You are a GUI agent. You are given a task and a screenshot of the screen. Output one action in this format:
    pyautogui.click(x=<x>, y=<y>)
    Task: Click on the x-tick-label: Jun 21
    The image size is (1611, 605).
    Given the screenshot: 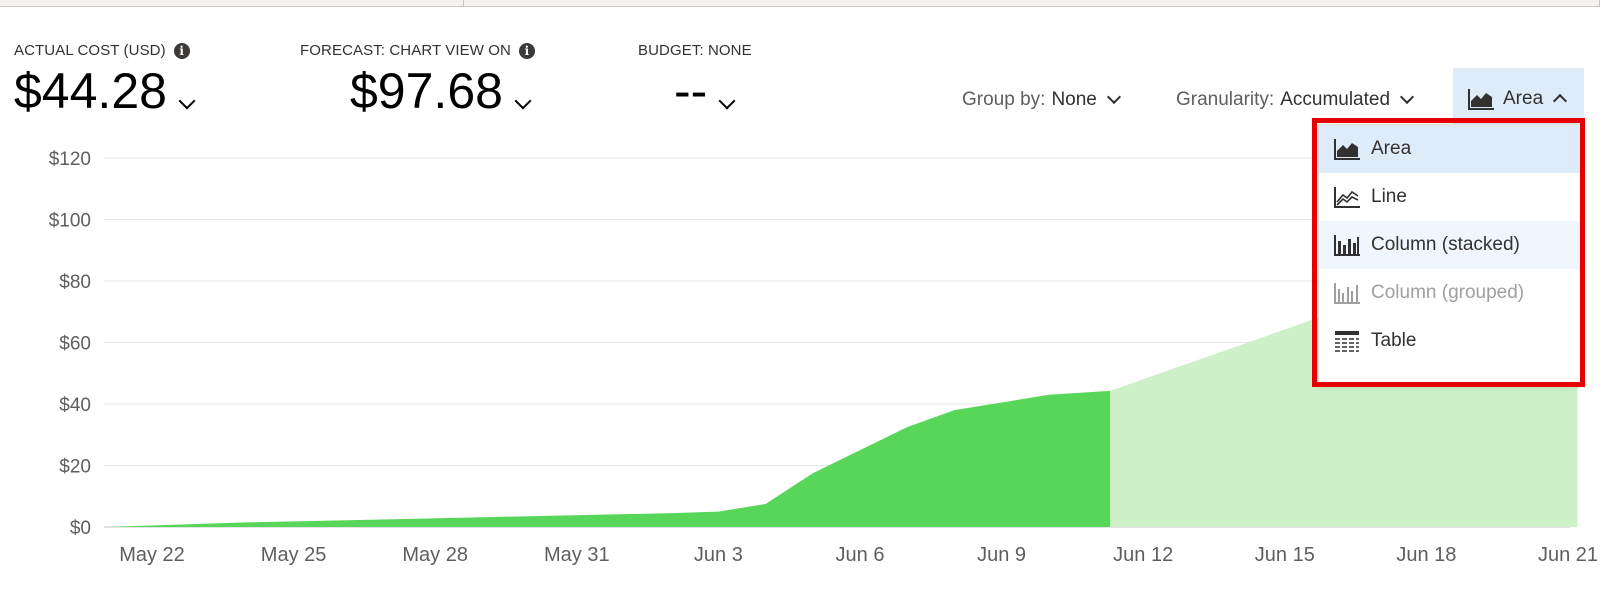 What is the action you would take?
    pyautogui.click(x=1568, y=555)
    